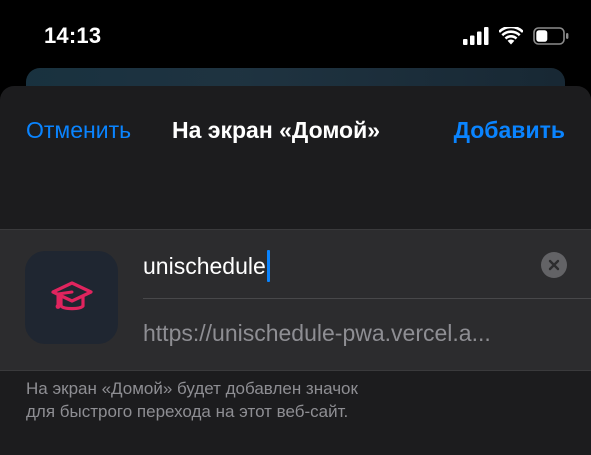 This screenshot has width=591, height=455. I want to click on add-button: Добавить, so click(509, 130).